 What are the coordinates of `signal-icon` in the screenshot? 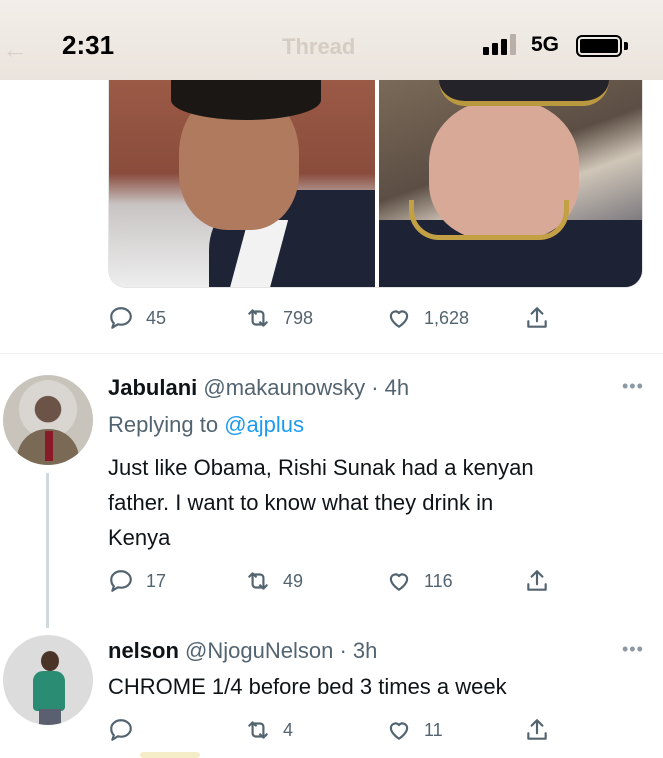 It's located at (502, 44).